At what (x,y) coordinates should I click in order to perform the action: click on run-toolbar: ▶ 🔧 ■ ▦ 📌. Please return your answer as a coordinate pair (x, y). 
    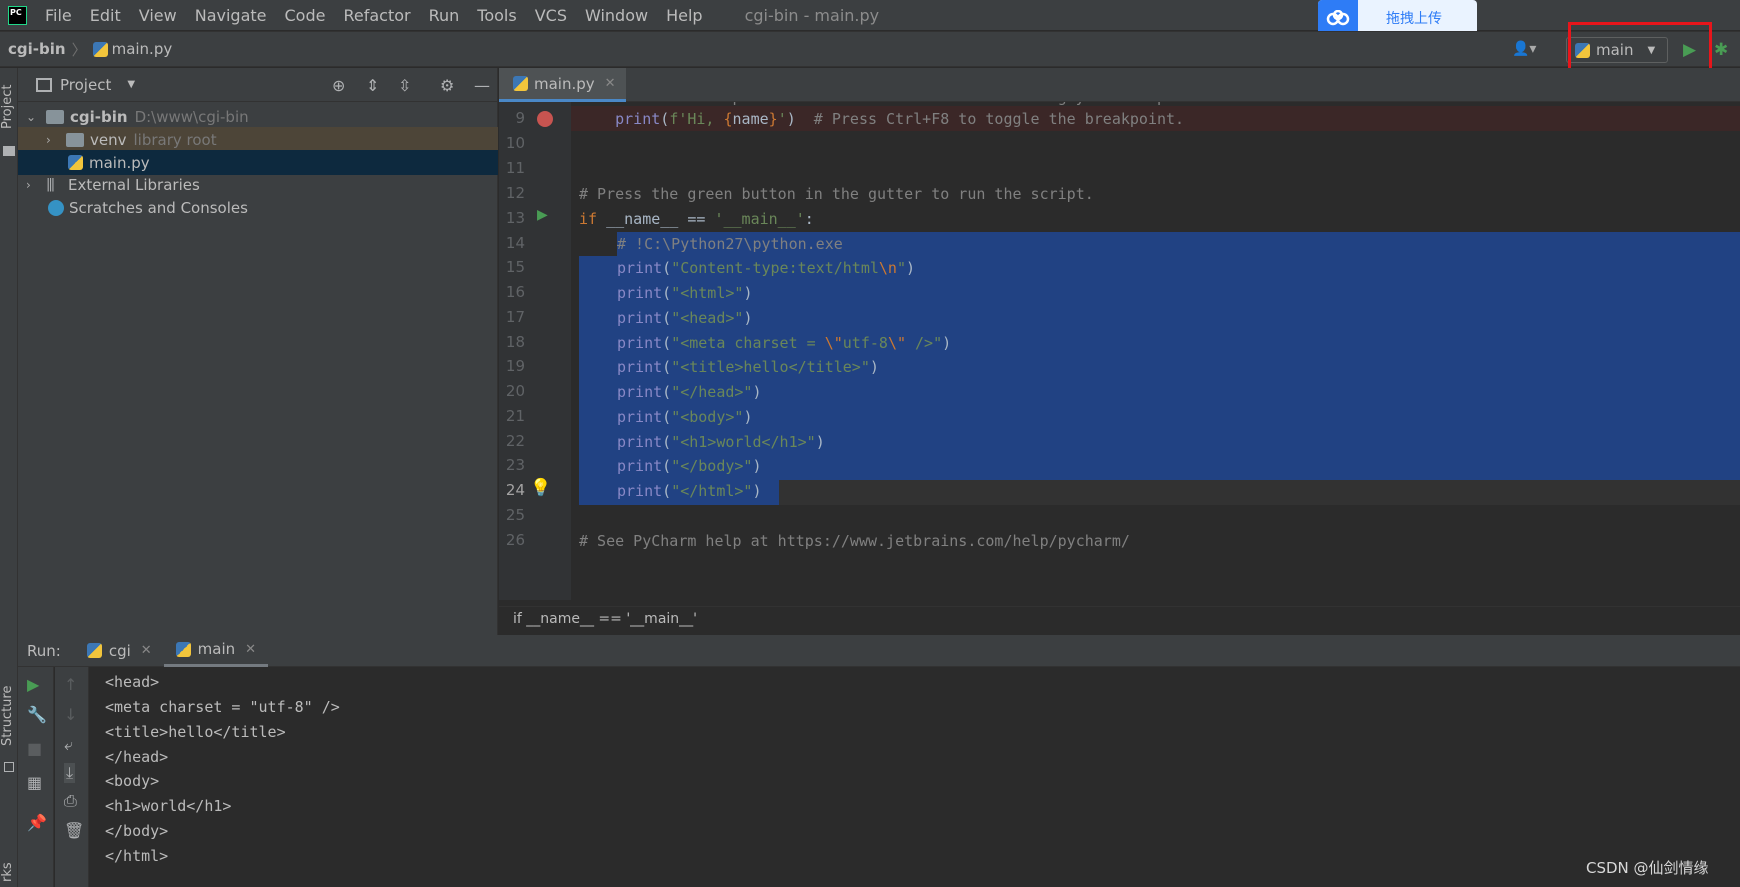
    Looking at the image, I should click on (36, 777).